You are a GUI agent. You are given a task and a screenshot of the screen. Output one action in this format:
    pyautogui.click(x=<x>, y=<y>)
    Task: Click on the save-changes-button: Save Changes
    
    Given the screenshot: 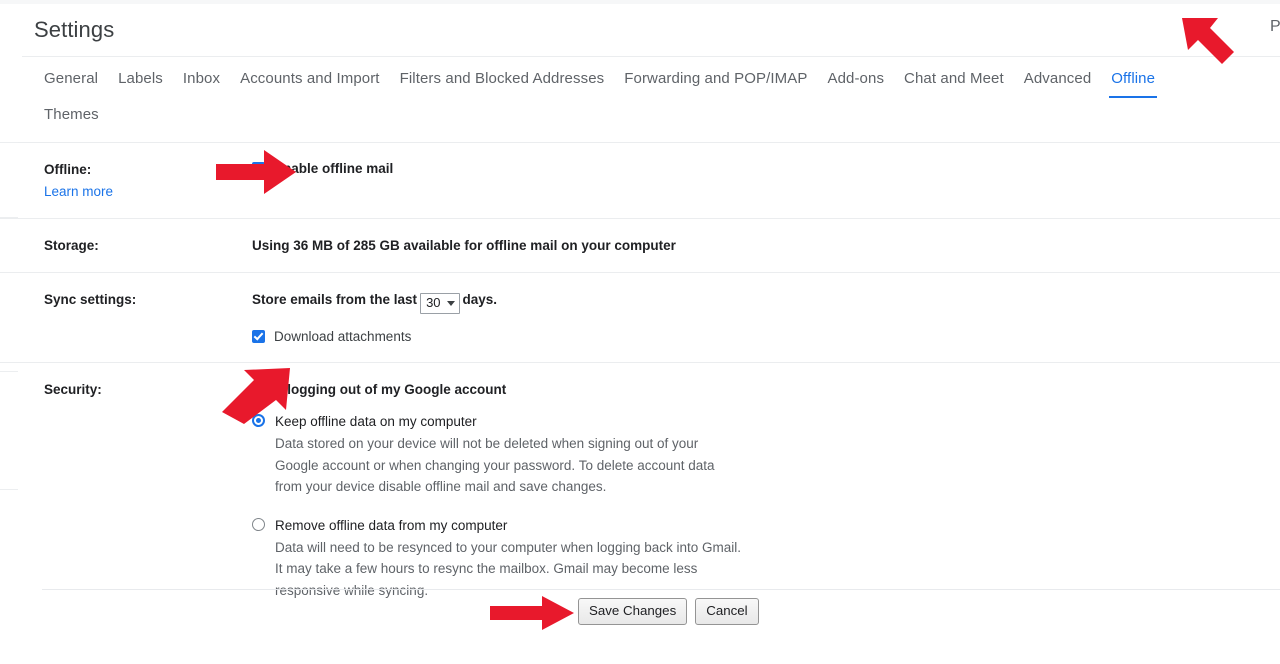 What is the action you would take?
    pyautogui.click(x=633, y=611)
    